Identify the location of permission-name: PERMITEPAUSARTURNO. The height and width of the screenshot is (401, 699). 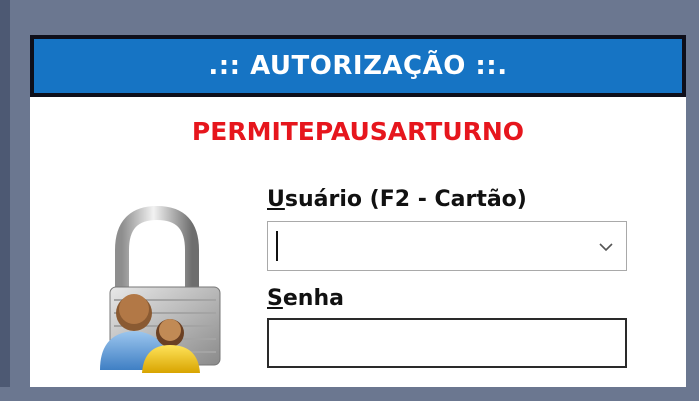
(358, 131).